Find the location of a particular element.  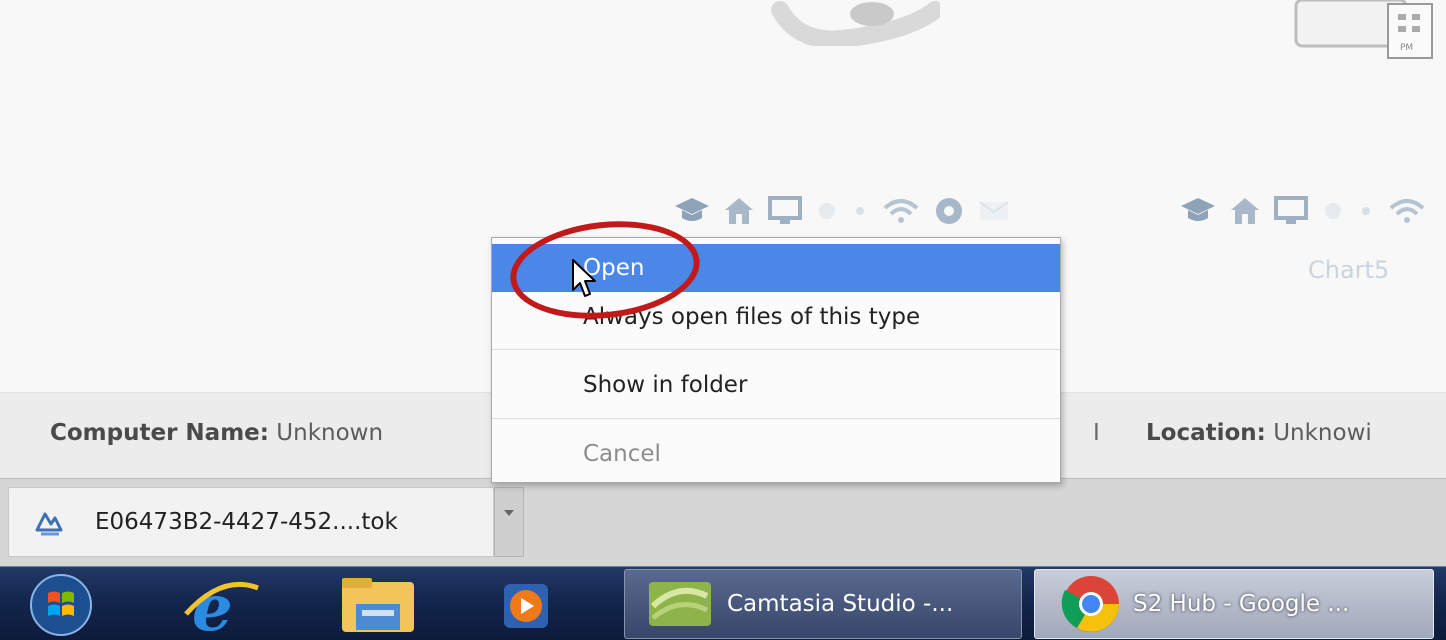

download-bar: E06473B2-4427-452....tok is located at coordinates (723, 522).